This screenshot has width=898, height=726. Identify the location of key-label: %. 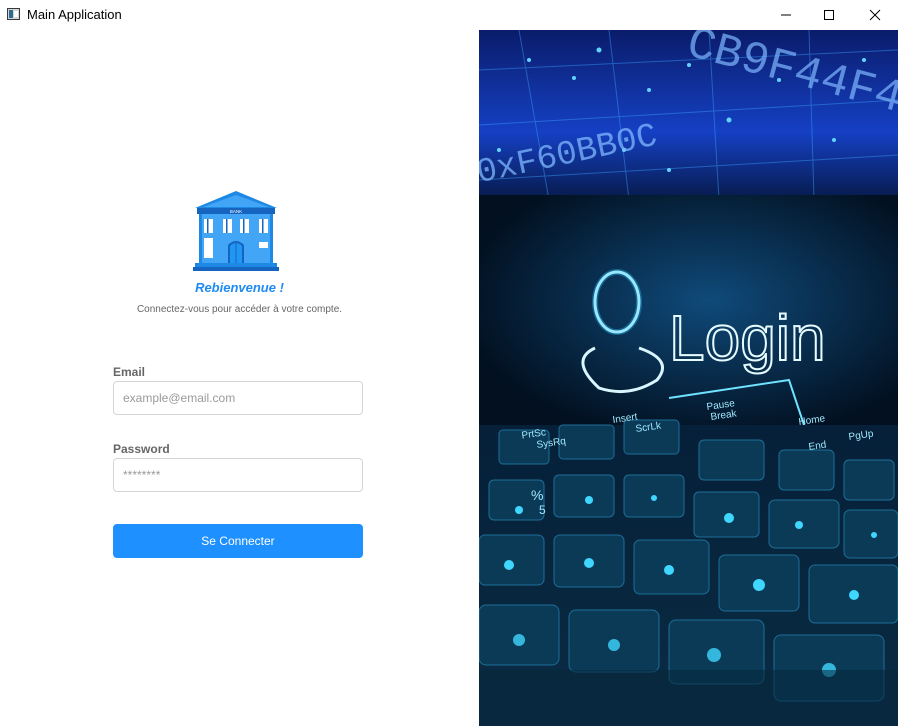
(537, 495).